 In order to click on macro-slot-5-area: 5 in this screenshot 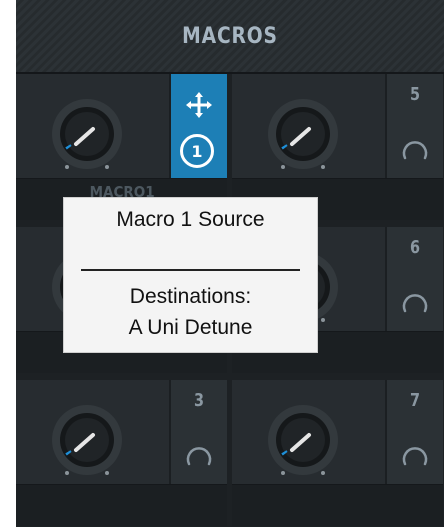, I will do `click(337, 126)`.